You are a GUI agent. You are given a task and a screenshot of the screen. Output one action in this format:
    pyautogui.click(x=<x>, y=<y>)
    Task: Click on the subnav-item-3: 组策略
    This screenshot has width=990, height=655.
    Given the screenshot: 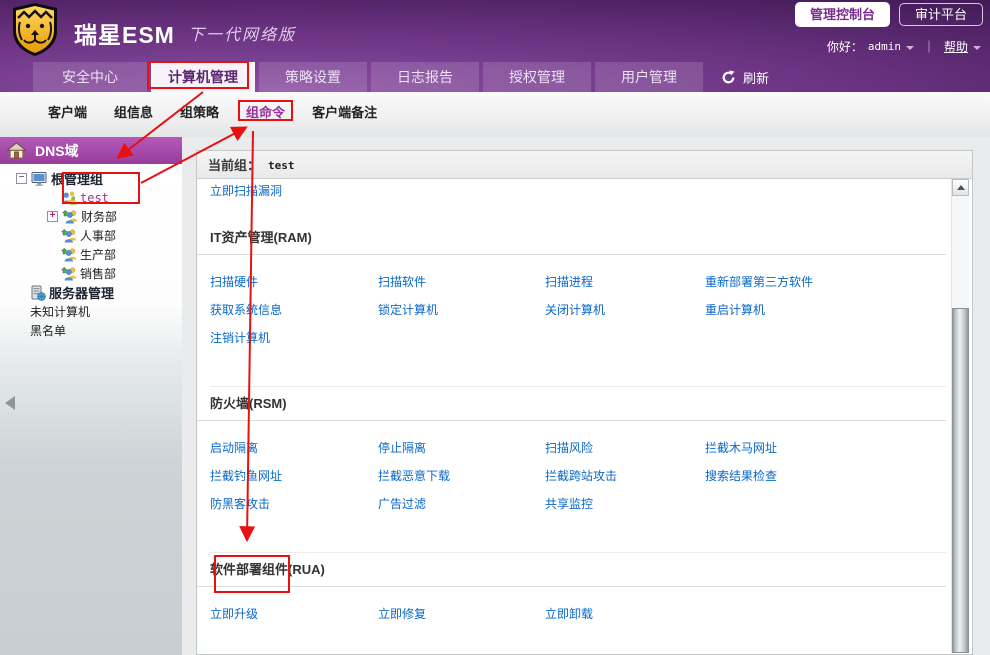 What is the action you would take?
    pyautogui.click(x=199, y=111)
    